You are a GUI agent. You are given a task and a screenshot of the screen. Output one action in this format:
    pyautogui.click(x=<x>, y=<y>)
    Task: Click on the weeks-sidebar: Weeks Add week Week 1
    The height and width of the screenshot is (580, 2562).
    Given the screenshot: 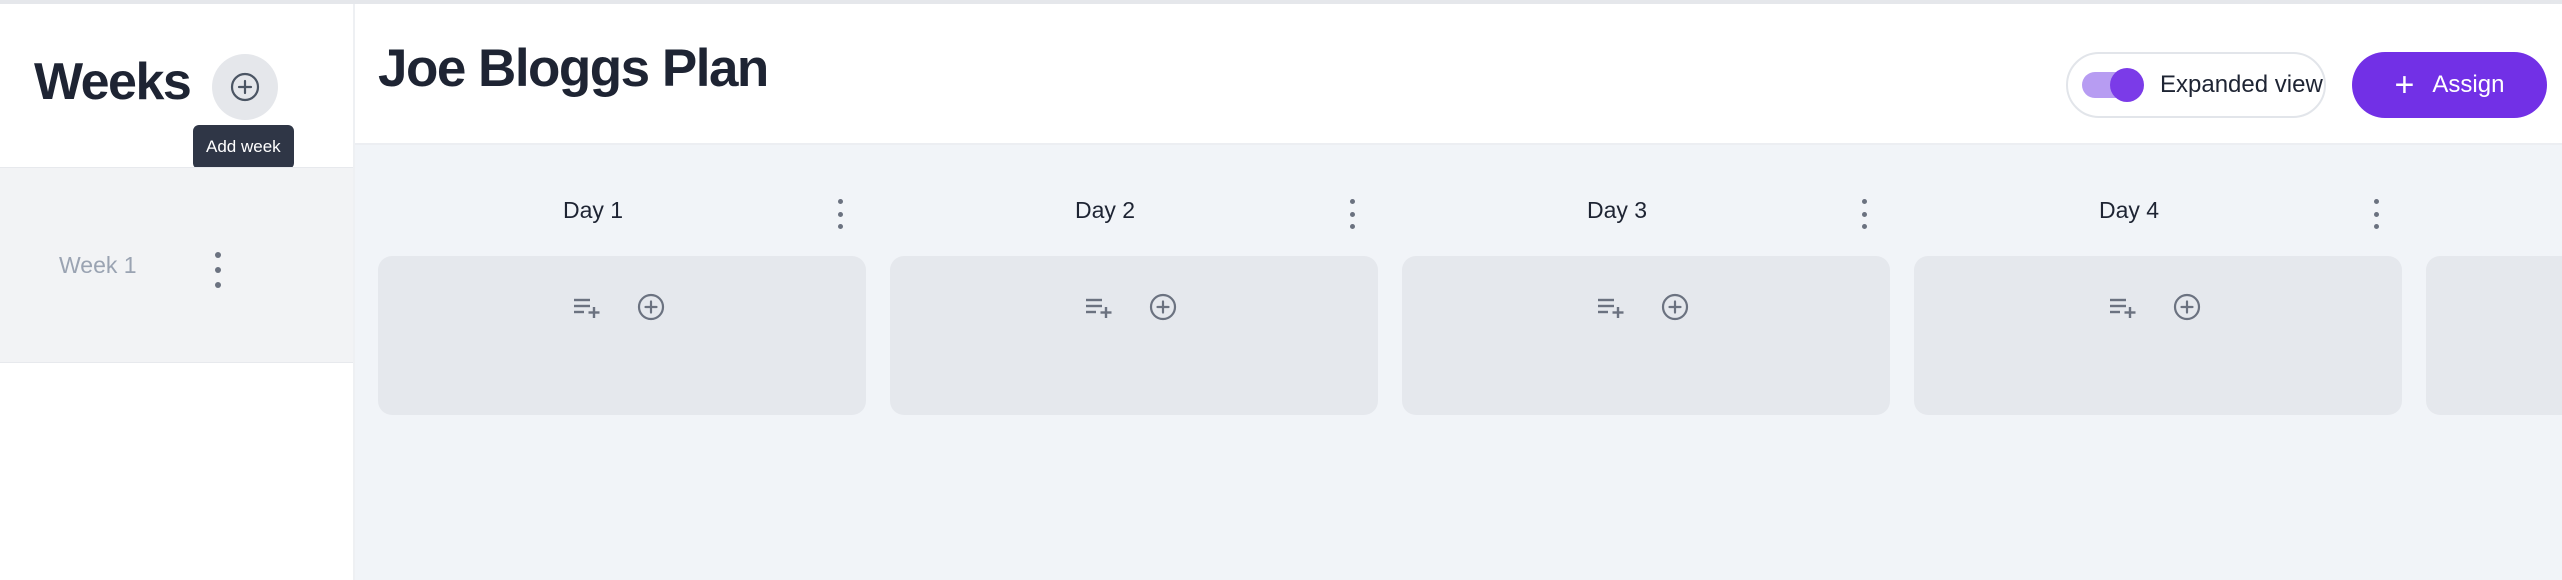 What is the action you would take?
    pyautogui.click(x=177, y=292)
    